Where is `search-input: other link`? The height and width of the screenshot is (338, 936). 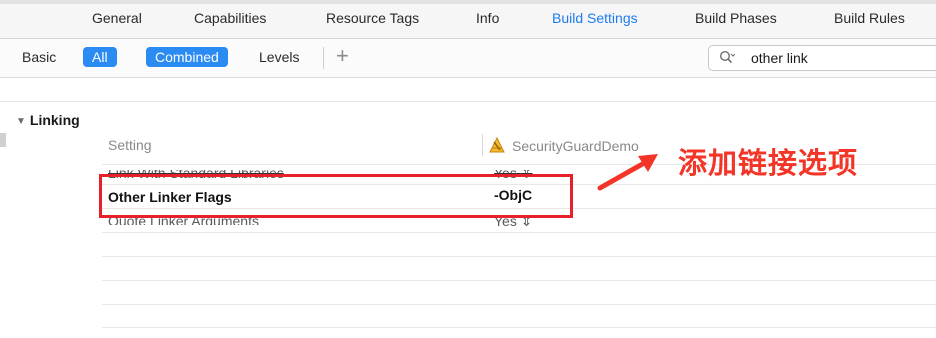
search-input: other link is located at coordinates (779, 58).